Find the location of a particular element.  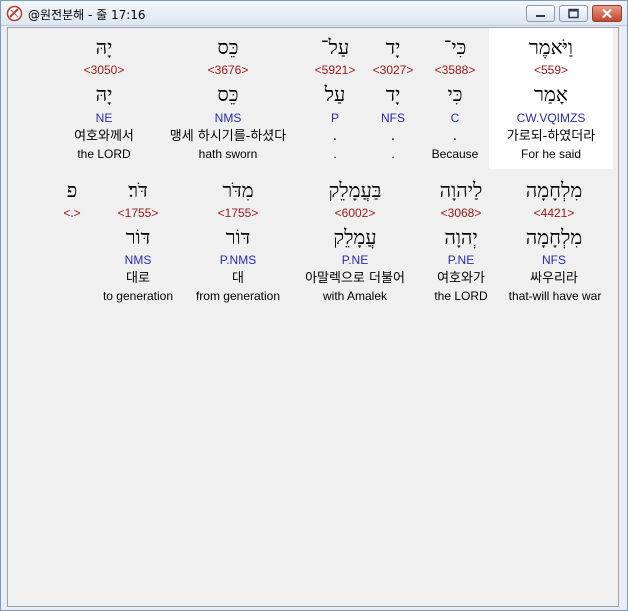

maximize-icon is located at coordinates (573, 13).